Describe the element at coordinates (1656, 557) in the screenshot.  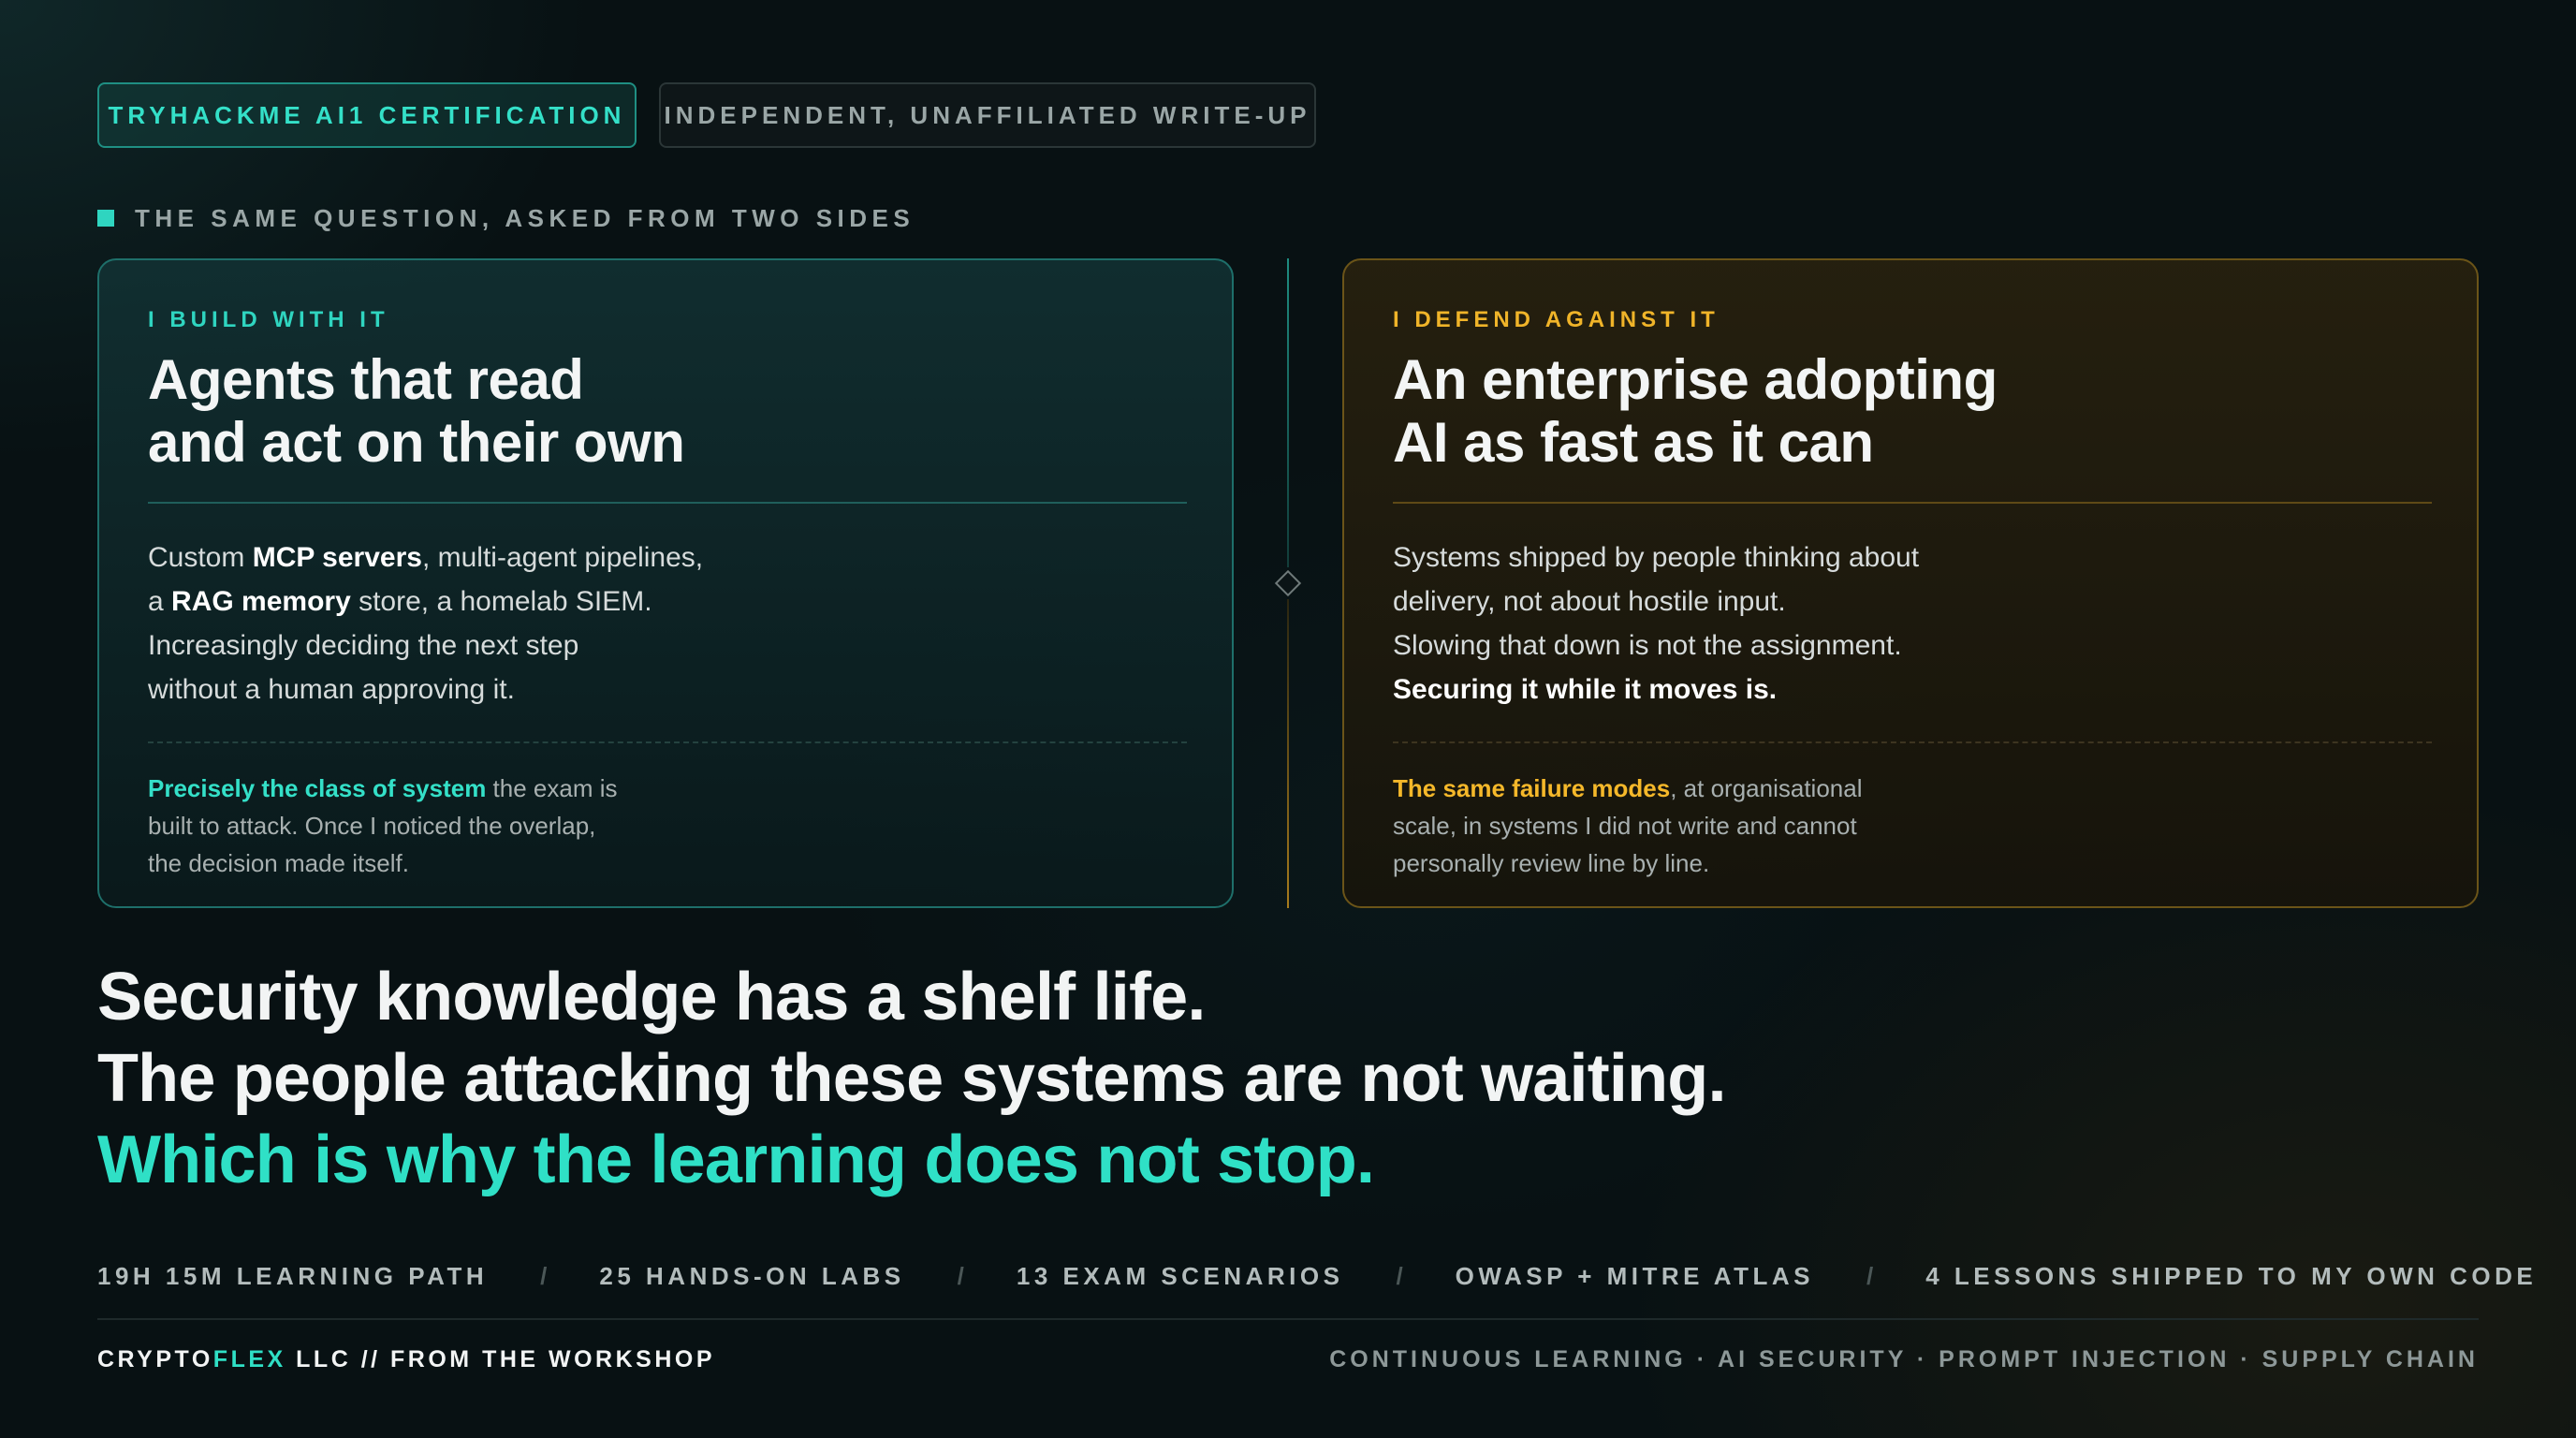
I see `body-line: Systems shipped by people thinking about` at that location.